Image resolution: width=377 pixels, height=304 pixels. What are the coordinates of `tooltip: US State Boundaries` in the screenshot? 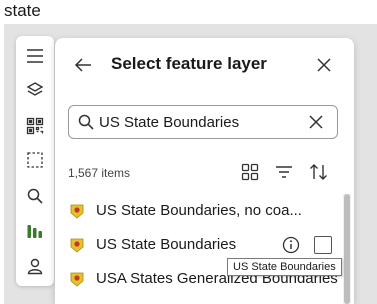 It's located at (284, 267).